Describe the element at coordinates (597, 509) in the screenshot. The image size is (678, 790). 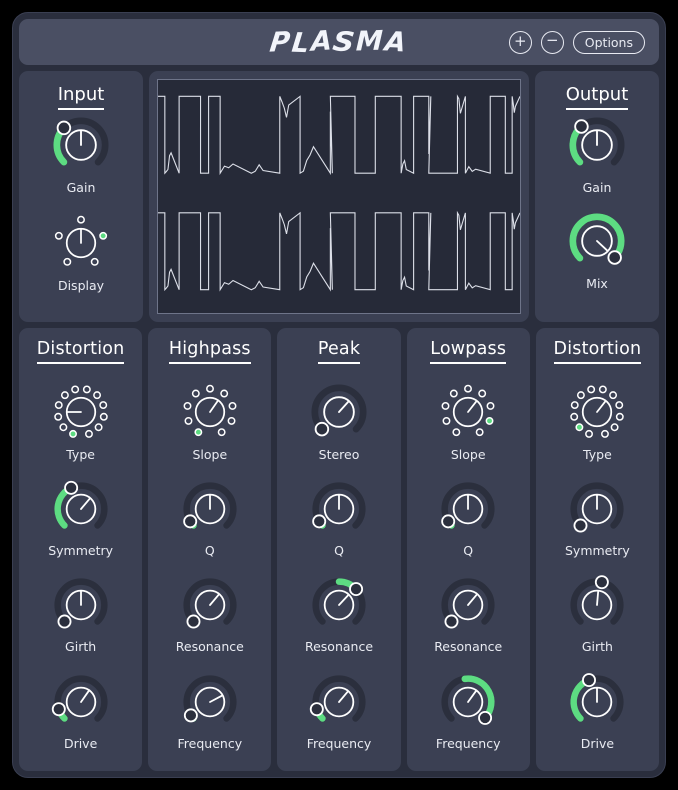
I see `distortion-right-symmetry-knob` at that location.